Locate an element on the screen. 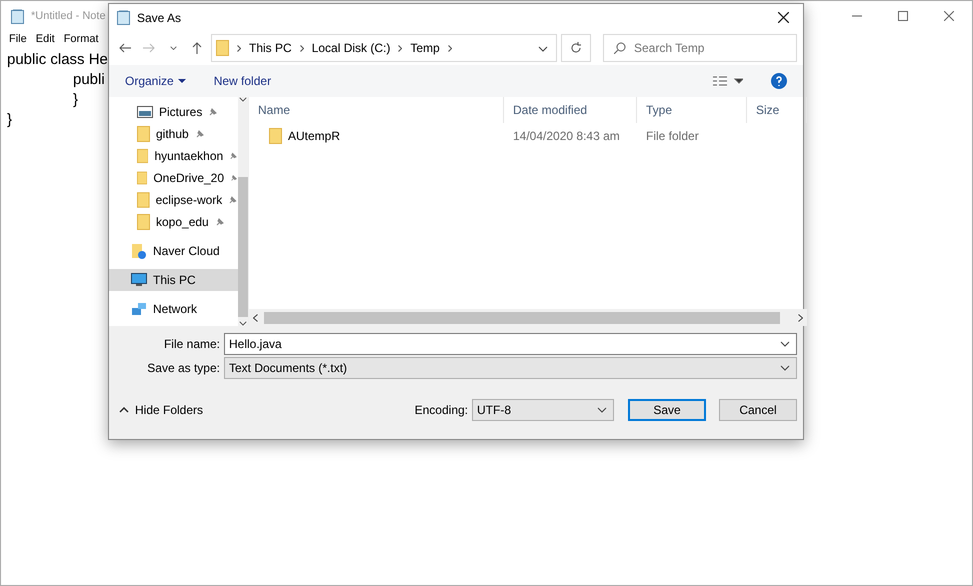  address-bar: This PC Local Disk (C:) Temp is located at coordinates (384, 48).